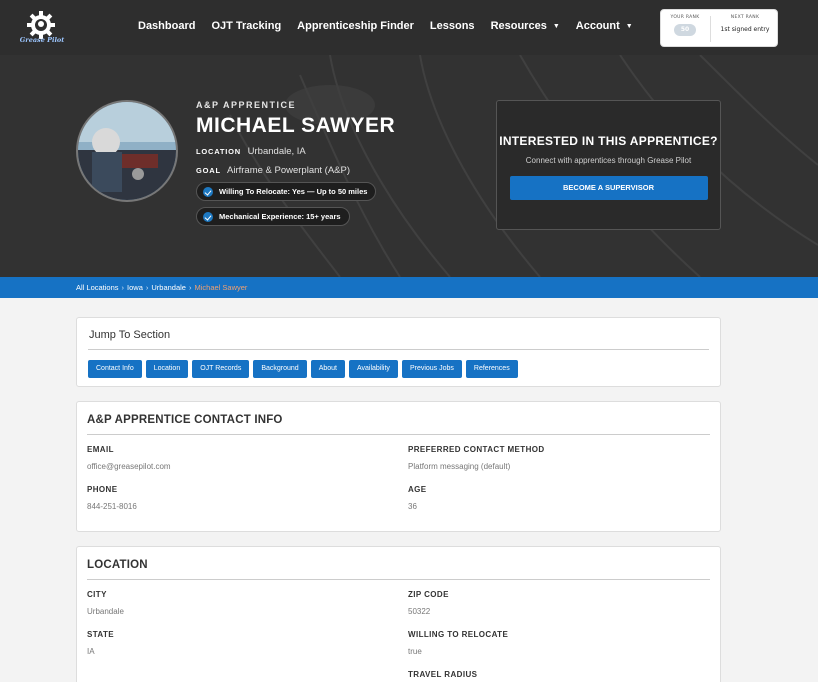  I want to click on next-rank: NEXT RANK 1st signed entry, so click(745, 24).